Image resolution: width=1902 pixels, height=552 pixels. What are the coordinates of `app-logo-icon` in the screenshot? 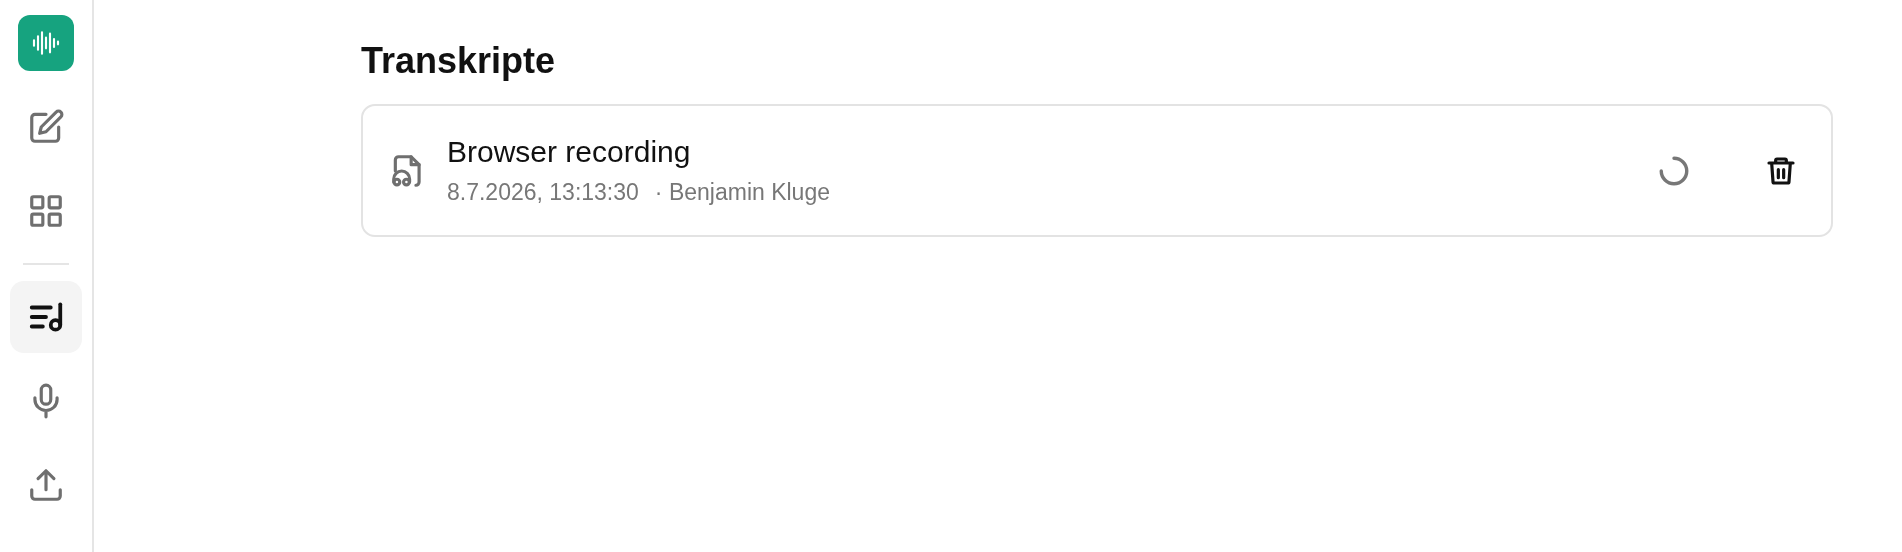 It's located at (46, 43).